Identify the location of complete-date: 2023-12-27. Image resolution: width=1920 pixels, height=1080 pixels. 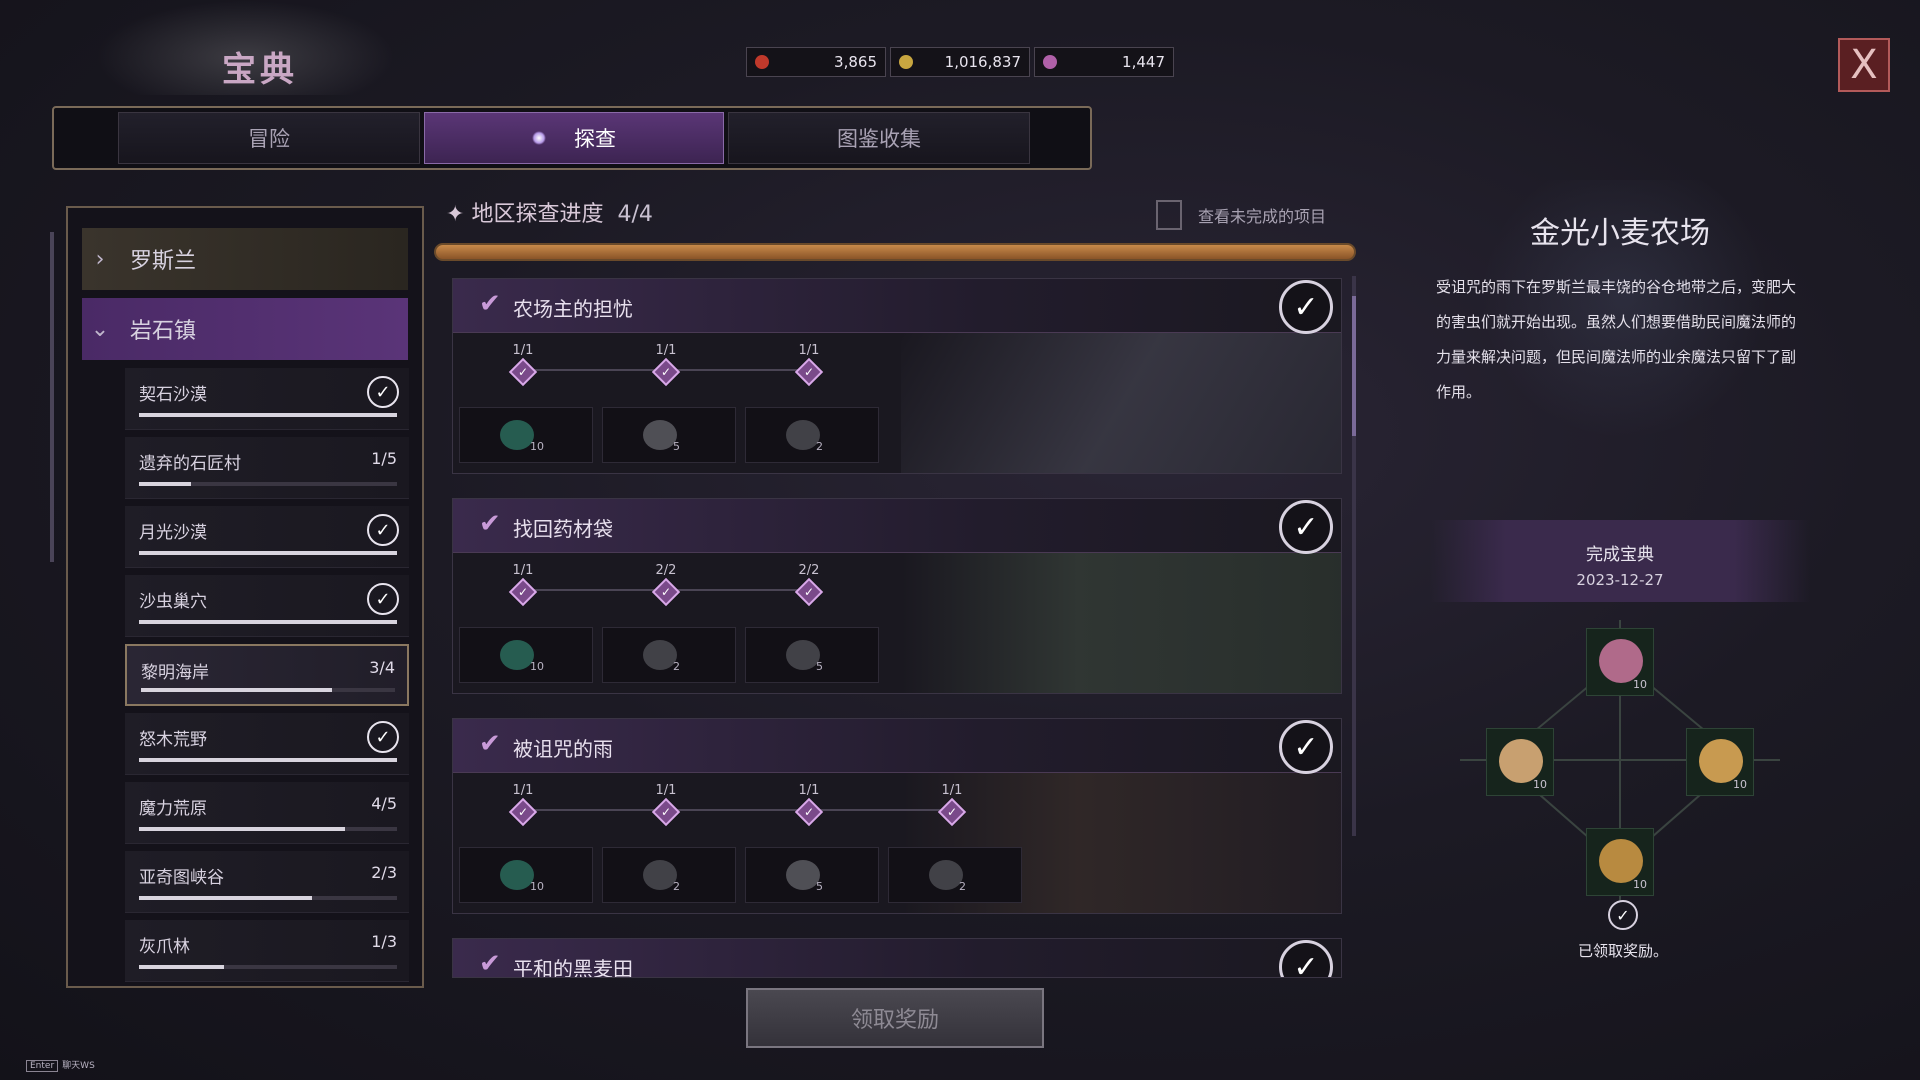
(1620, 580).